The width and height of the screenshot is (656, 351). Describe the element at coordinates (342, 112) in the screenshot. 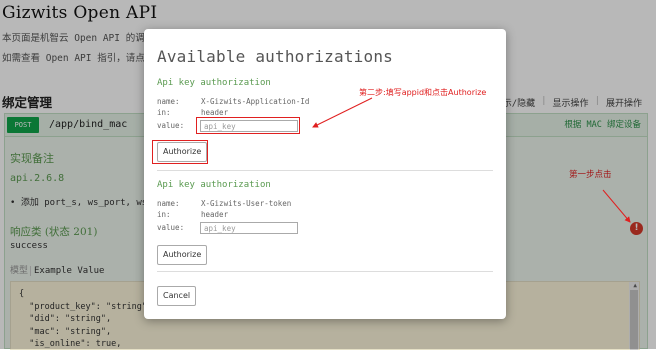

I see `arrow-to-api-key` at that location.